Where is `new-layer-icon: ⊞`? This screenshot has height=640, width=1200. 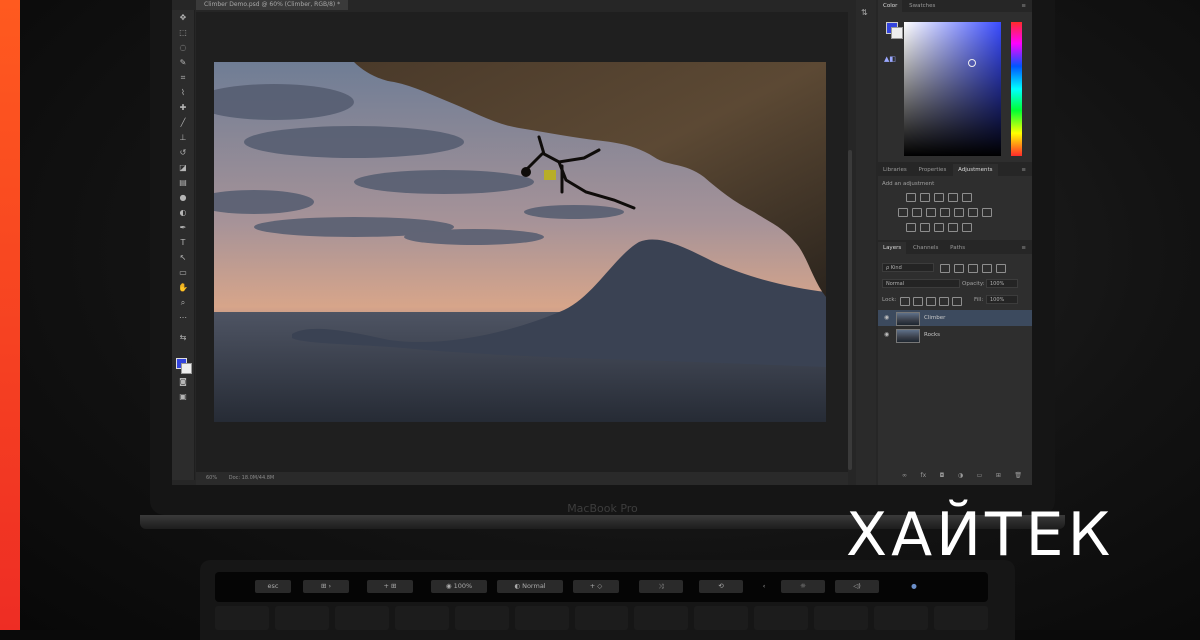
new-layer-icon: ⊞ is located at coordinates (998, 475).